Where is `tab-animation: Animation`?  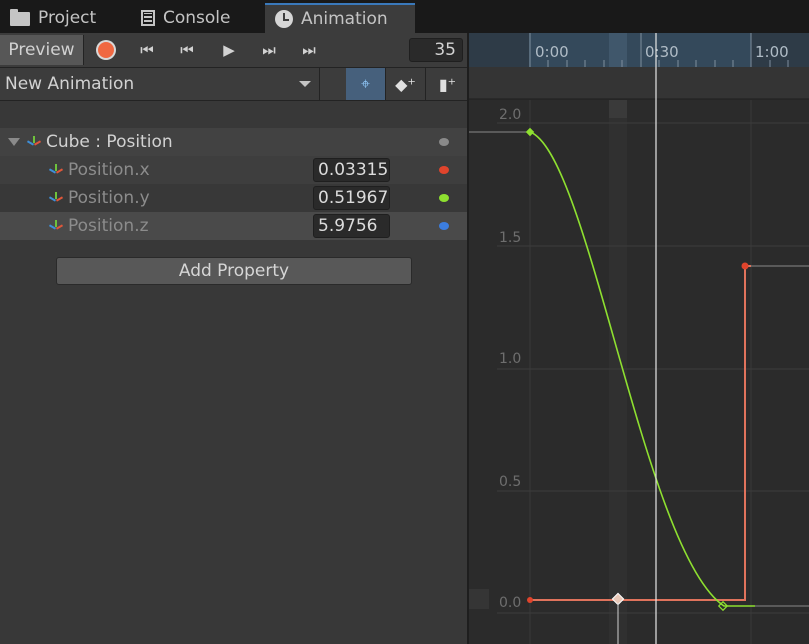
tab-animation: Animation is located at coordinates (340, 18).